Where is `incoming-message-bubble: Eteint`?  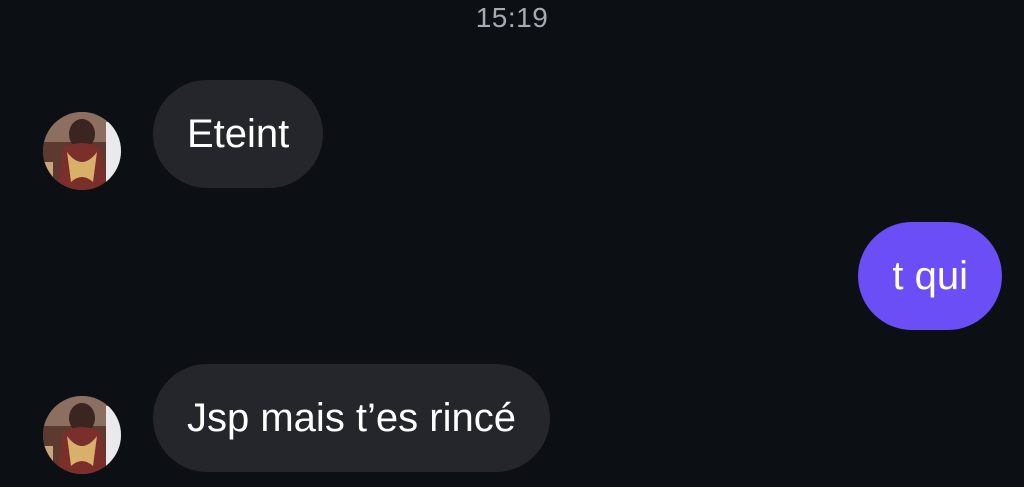 incoming-message-bubble: Eteint is located at coordinates (238, 134).